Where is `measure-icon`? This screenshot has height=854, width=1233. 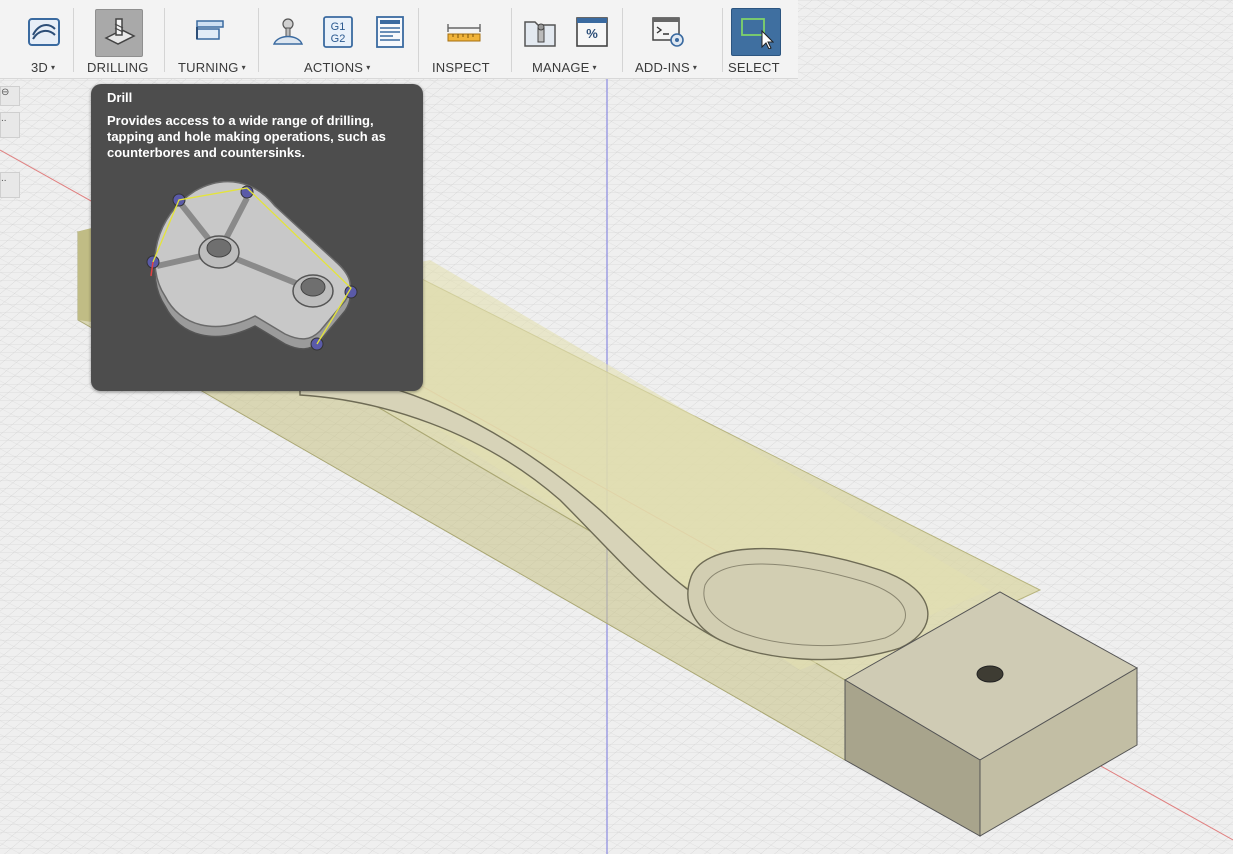 measure-icon is located at coordinates (464, 32).